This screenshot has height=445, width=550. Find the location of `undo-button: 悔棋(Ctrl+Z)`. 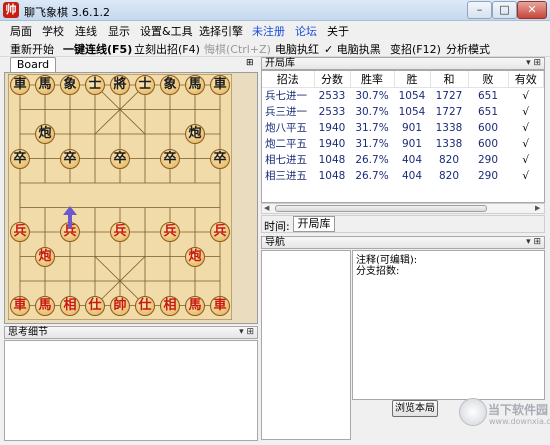

undo-button: 悔棋(Ctrl+Z) is located at coordinates (237, 49).